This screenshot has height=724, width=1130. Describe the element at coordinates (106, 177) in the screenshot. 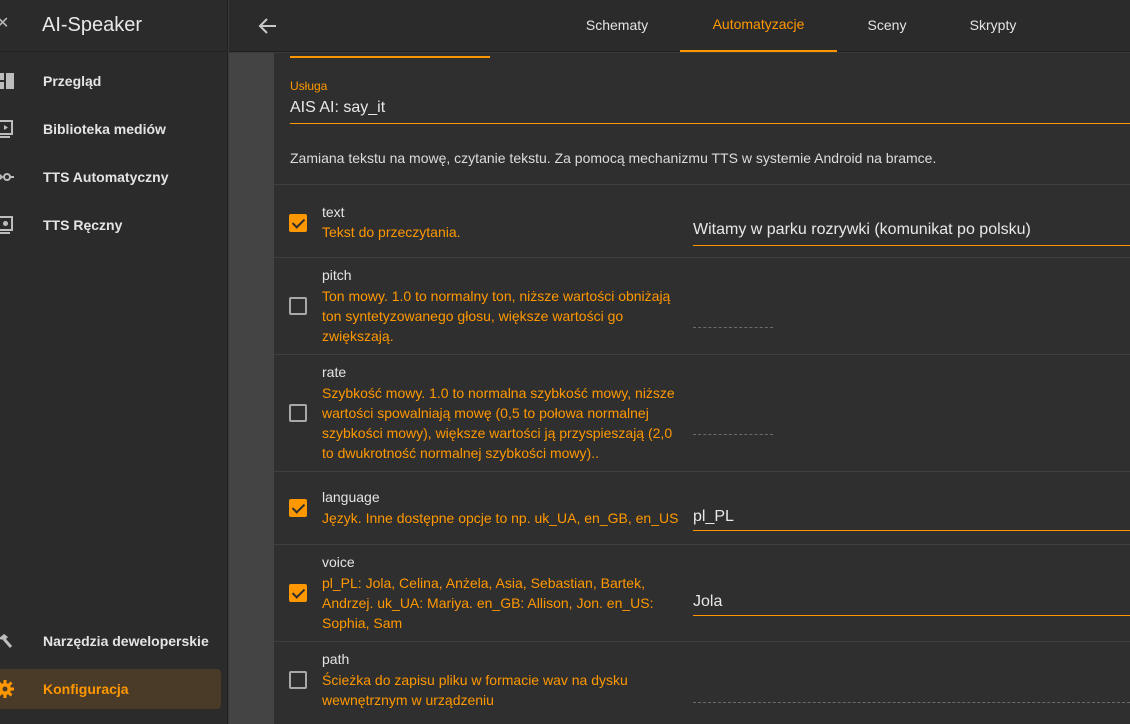

I see `sidebar-item-label: TTS Automatyczny` at that location.